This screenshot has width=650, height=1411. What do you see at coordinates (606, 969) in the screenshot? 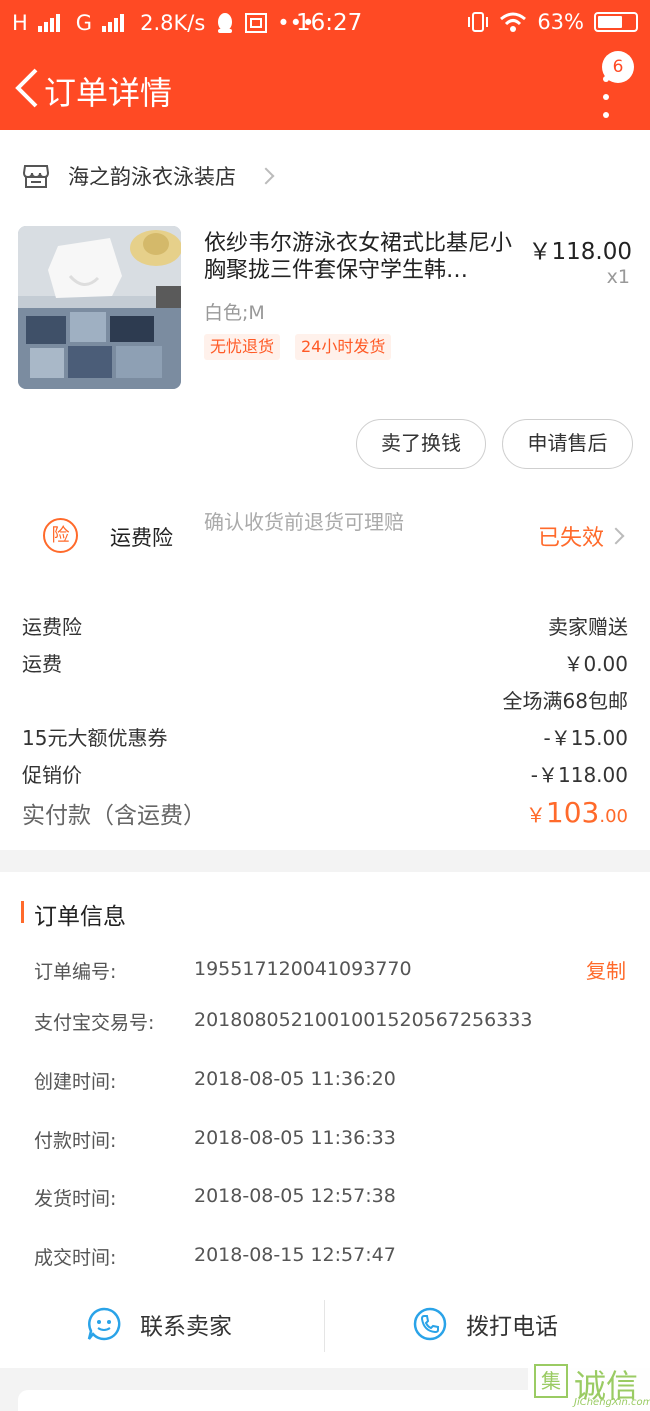
I see `copy-order-no-button: 复制` at bounding box center [606, 969].